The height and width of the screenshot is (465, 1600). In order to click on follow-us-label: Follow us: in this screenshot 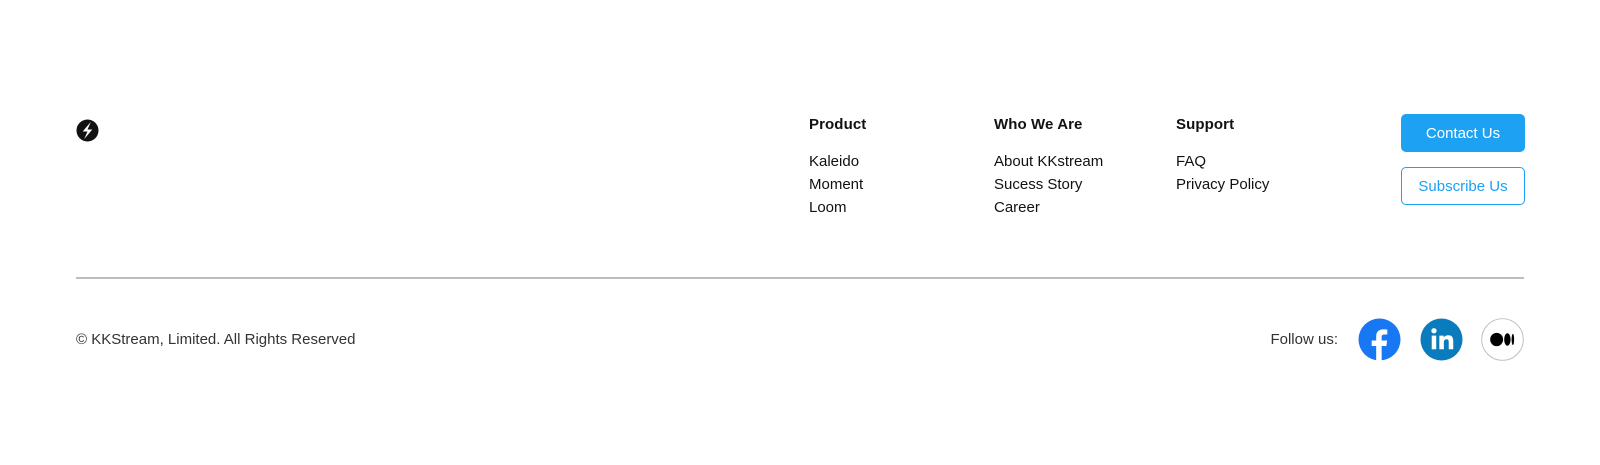, I will do `click(1304, 339)`.